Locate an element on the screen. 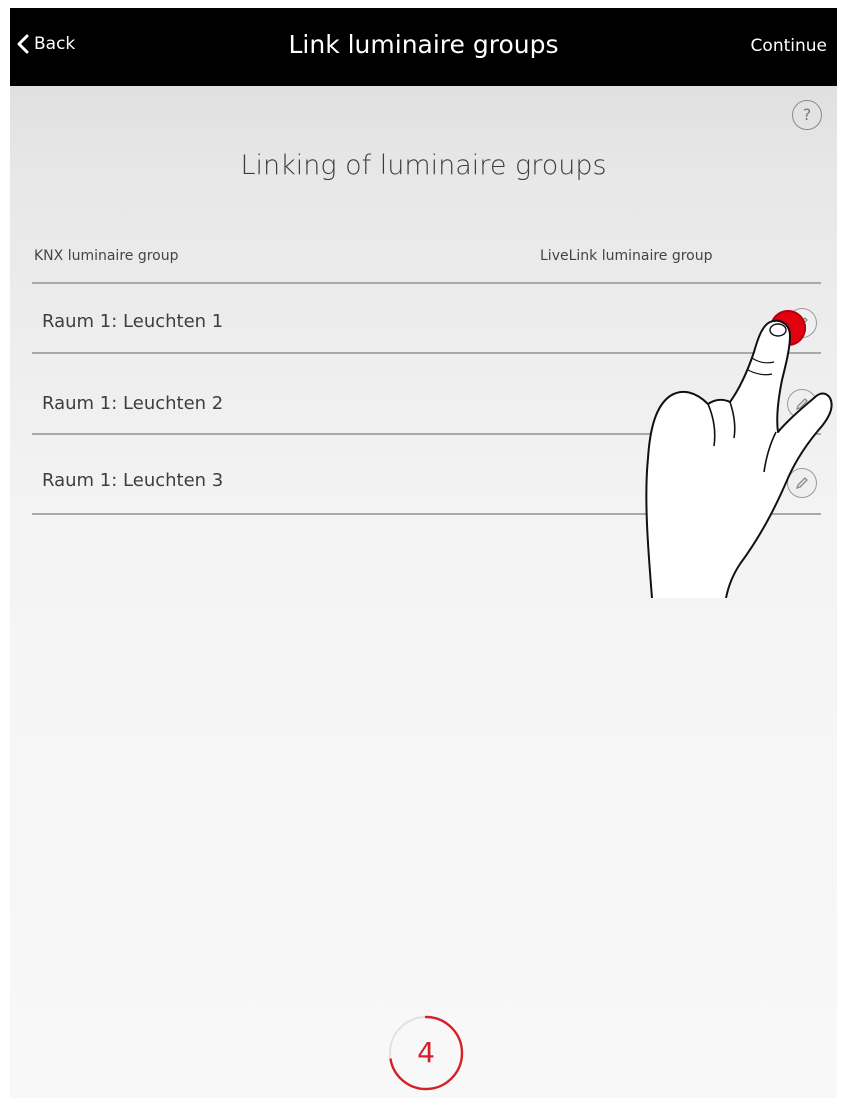 The height and width of the screenshot is (1106, 848). section-heading: Linking of luminaire groups is located at coordinates (423, 165).